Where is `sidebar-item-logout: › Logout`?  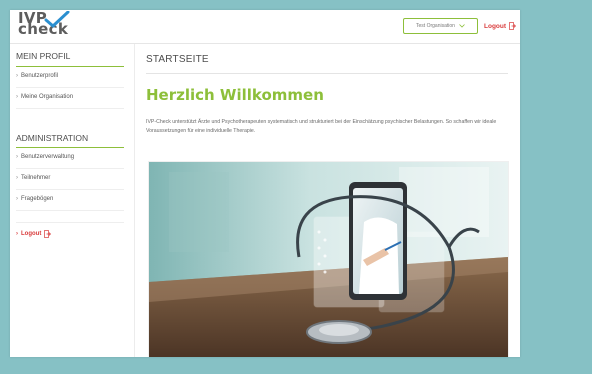
sidebar-item-logout: › Logout is located at coordinates (70, 234).